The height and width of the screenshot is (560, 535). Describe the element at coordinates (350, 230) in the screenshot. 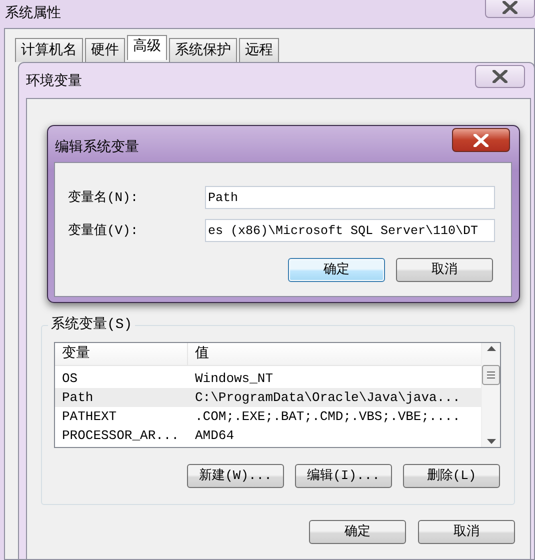

I see `text-field: es (x86)\Microsoft SQL Server\110\DT` at that location.